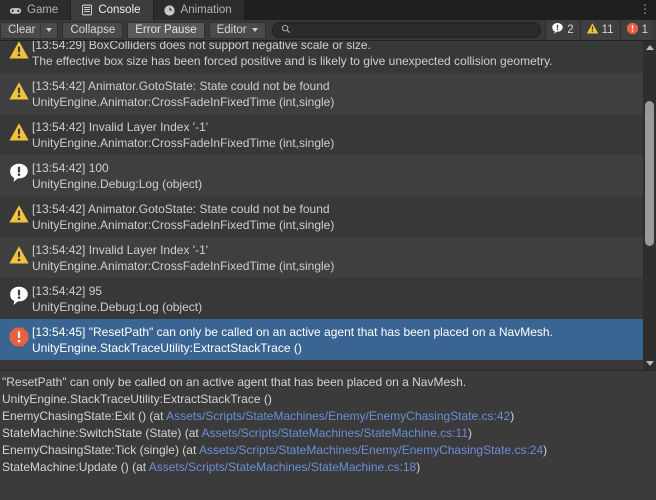  I want to click on gamepad-icon, so click(15, 10).